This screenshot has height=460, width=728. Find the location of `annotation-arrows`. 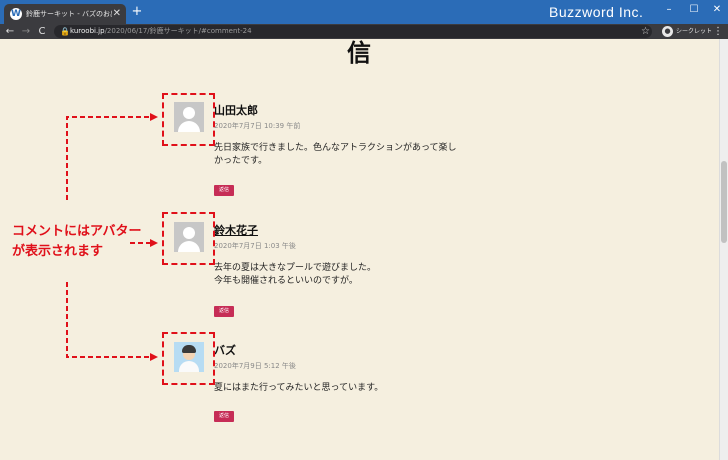

annotation-arrows is located at coordinates (112, 237).